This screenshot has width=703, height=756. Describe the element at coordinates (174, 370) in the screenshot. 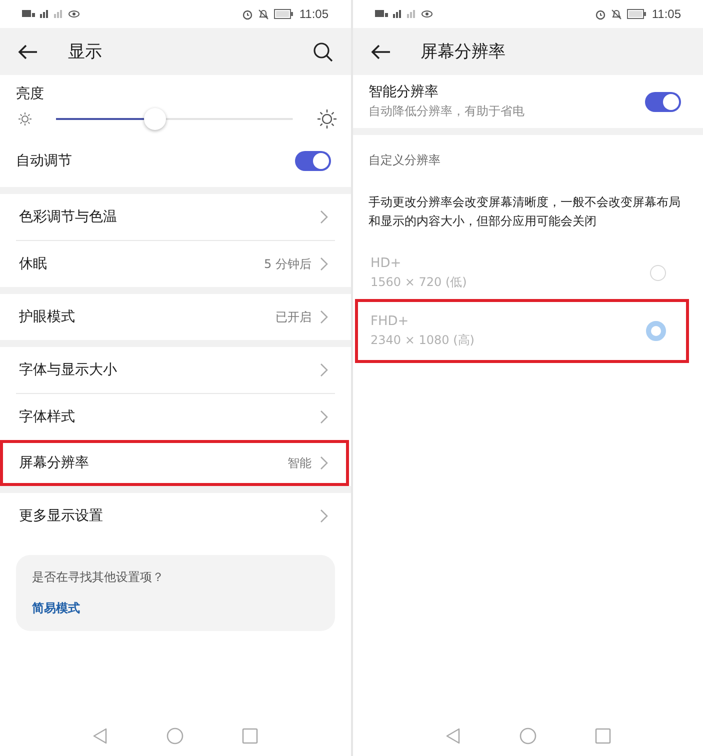

I see `settings-row: 字体与显示大小` at that location.